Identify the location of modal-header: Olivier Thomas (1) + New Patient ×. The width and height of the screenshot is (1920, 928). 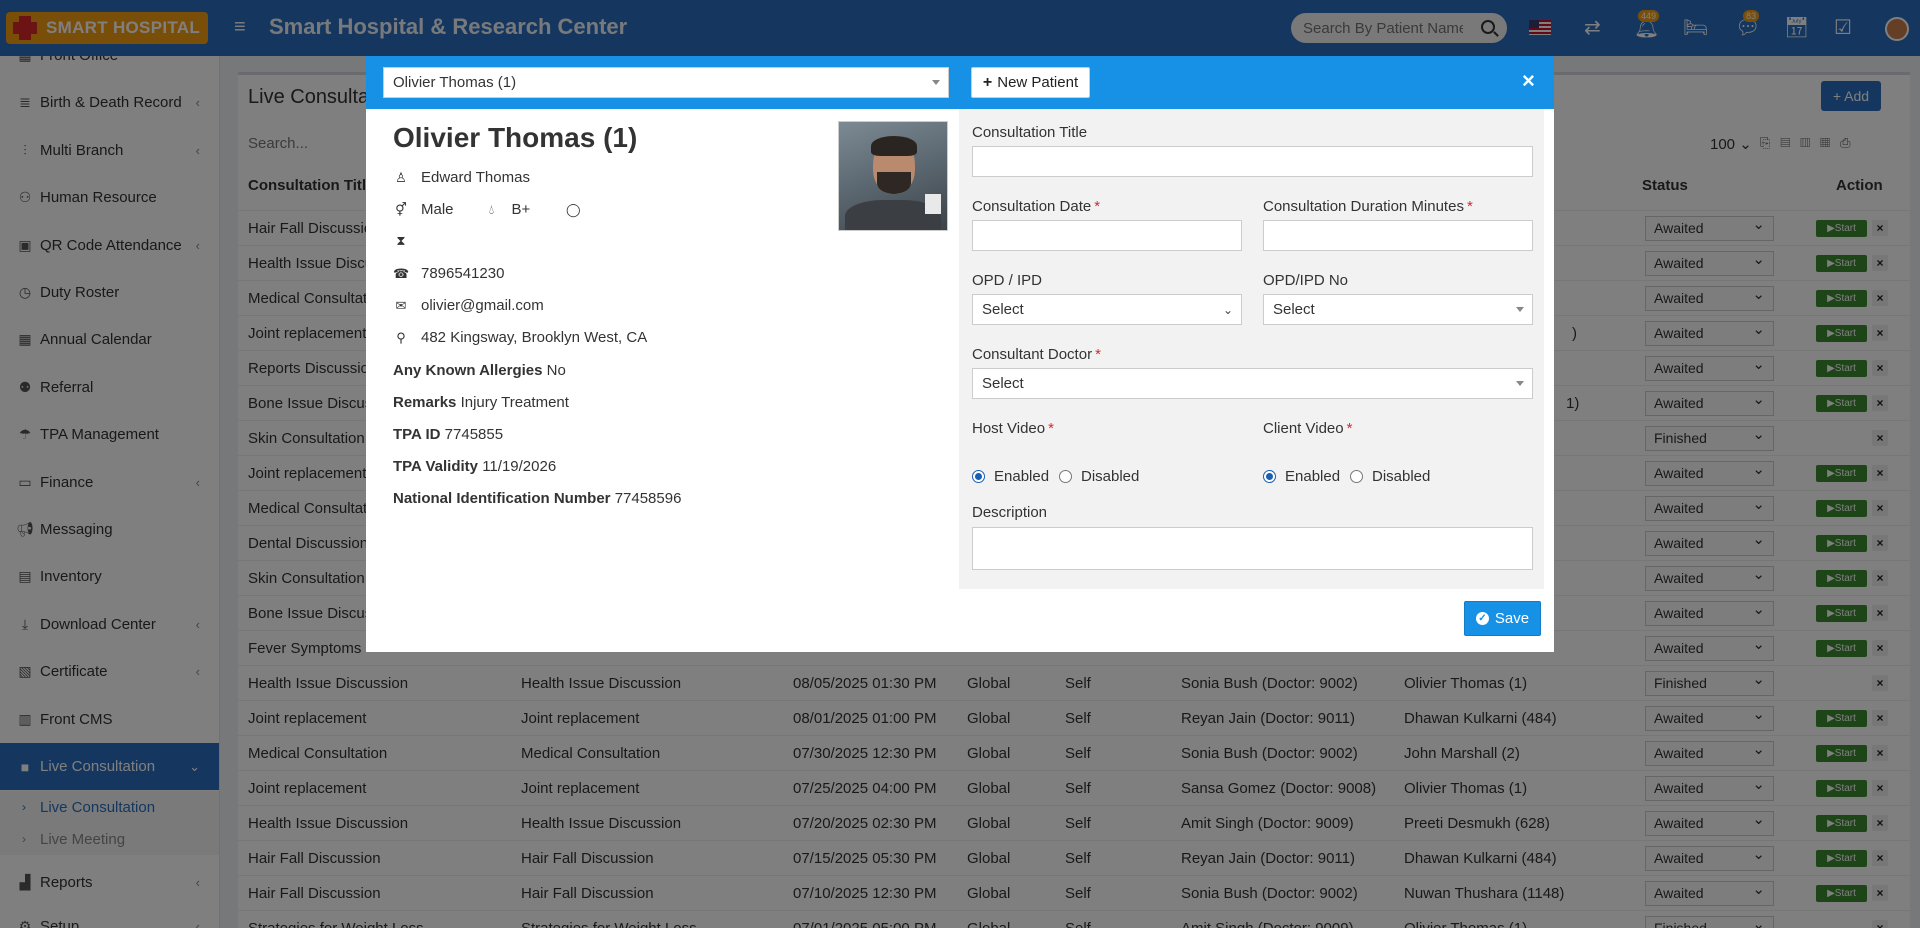
(960, 82).